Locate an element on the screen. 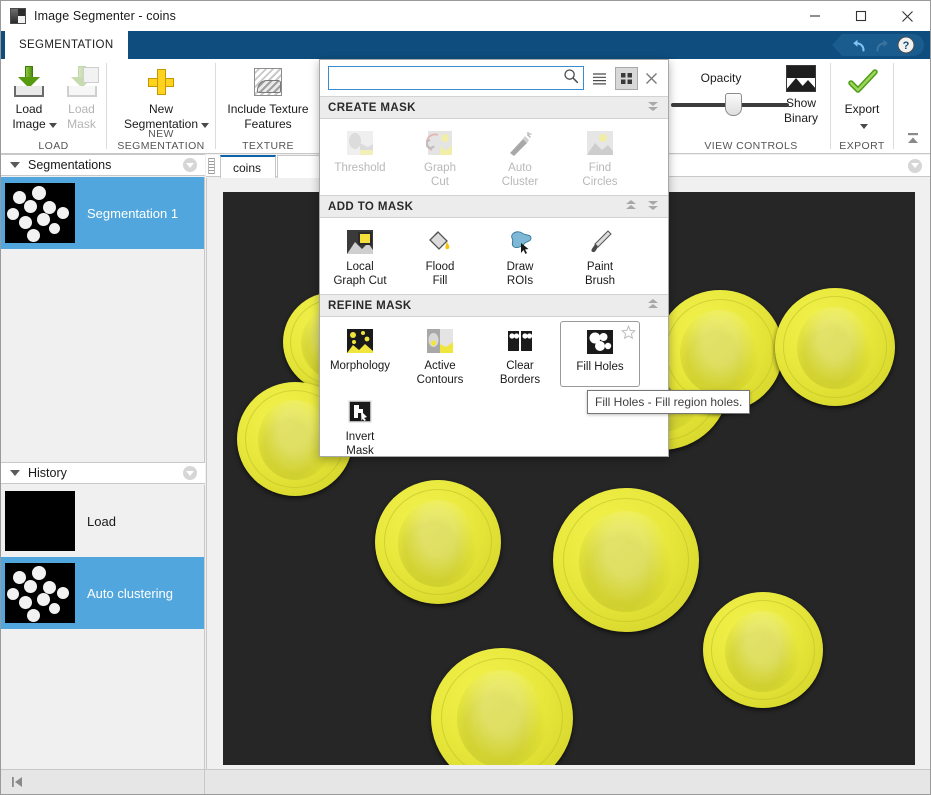 This screenshot has width=931, height=795. list-item: Segmentation 1 is located at coordinates (102, 213).